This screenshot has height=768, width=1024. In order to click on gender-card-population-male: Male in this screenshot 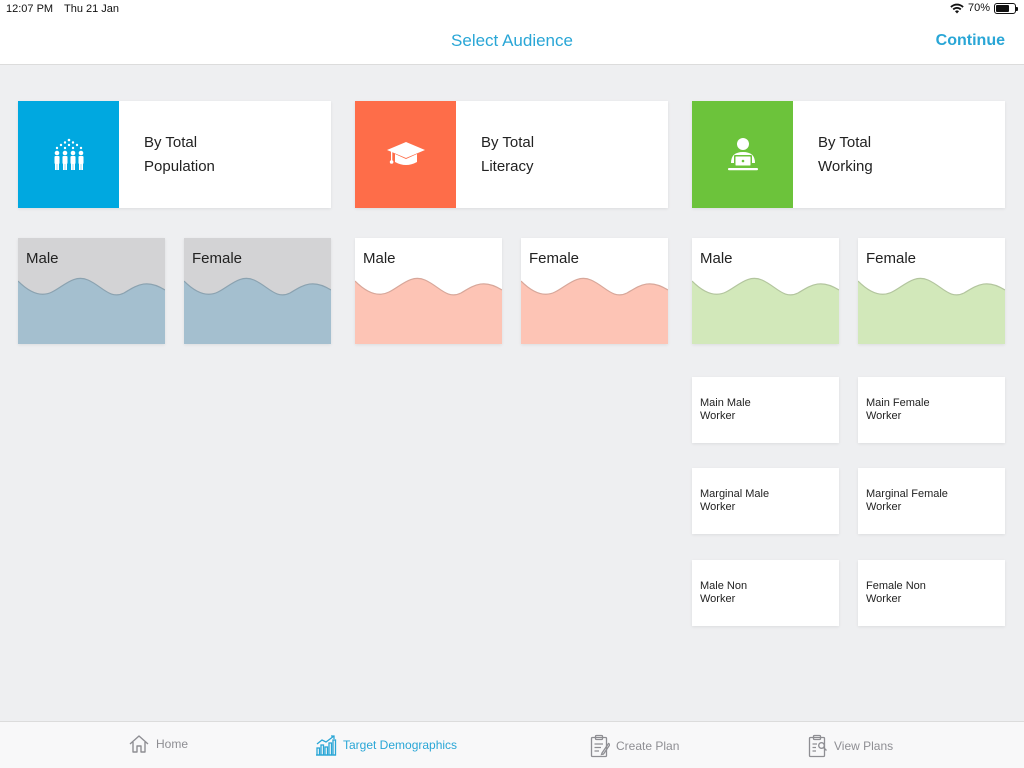, I will do `click(91, 291)`.